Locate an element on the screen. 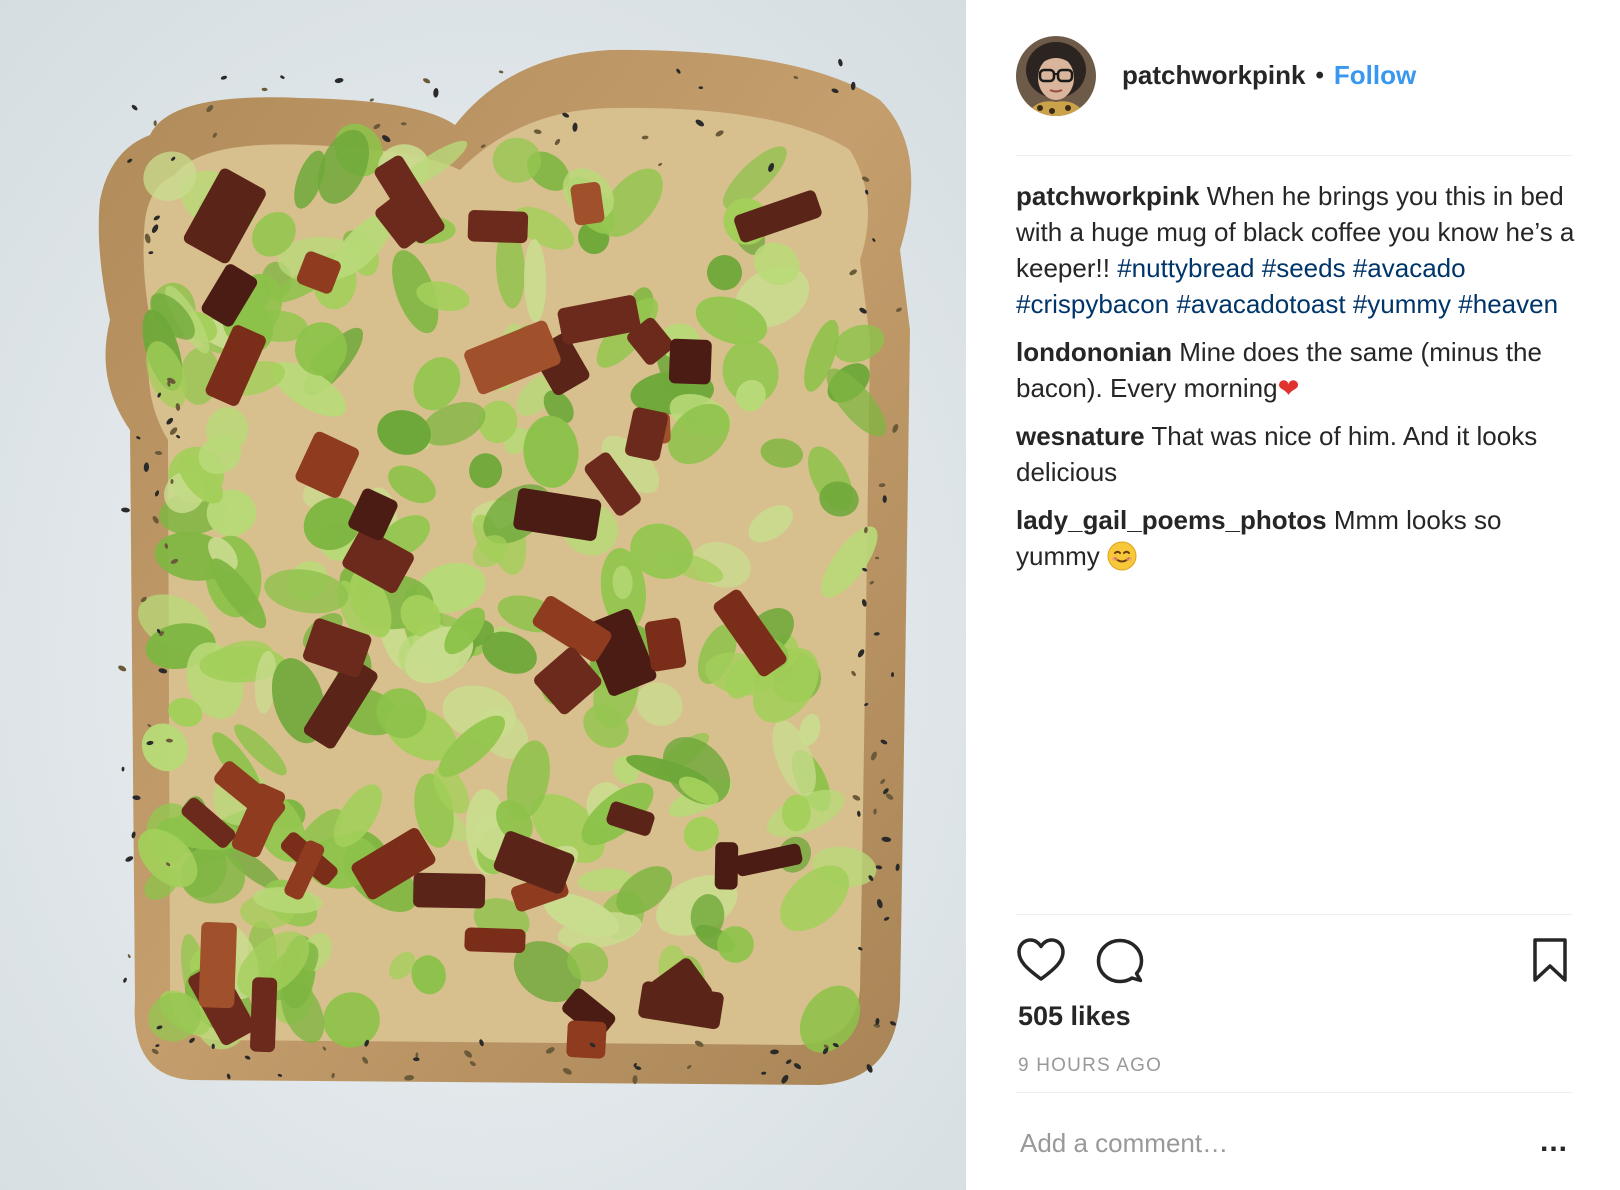  hashtag-link: #avacadotoast is located at coordinates (1260, 304).